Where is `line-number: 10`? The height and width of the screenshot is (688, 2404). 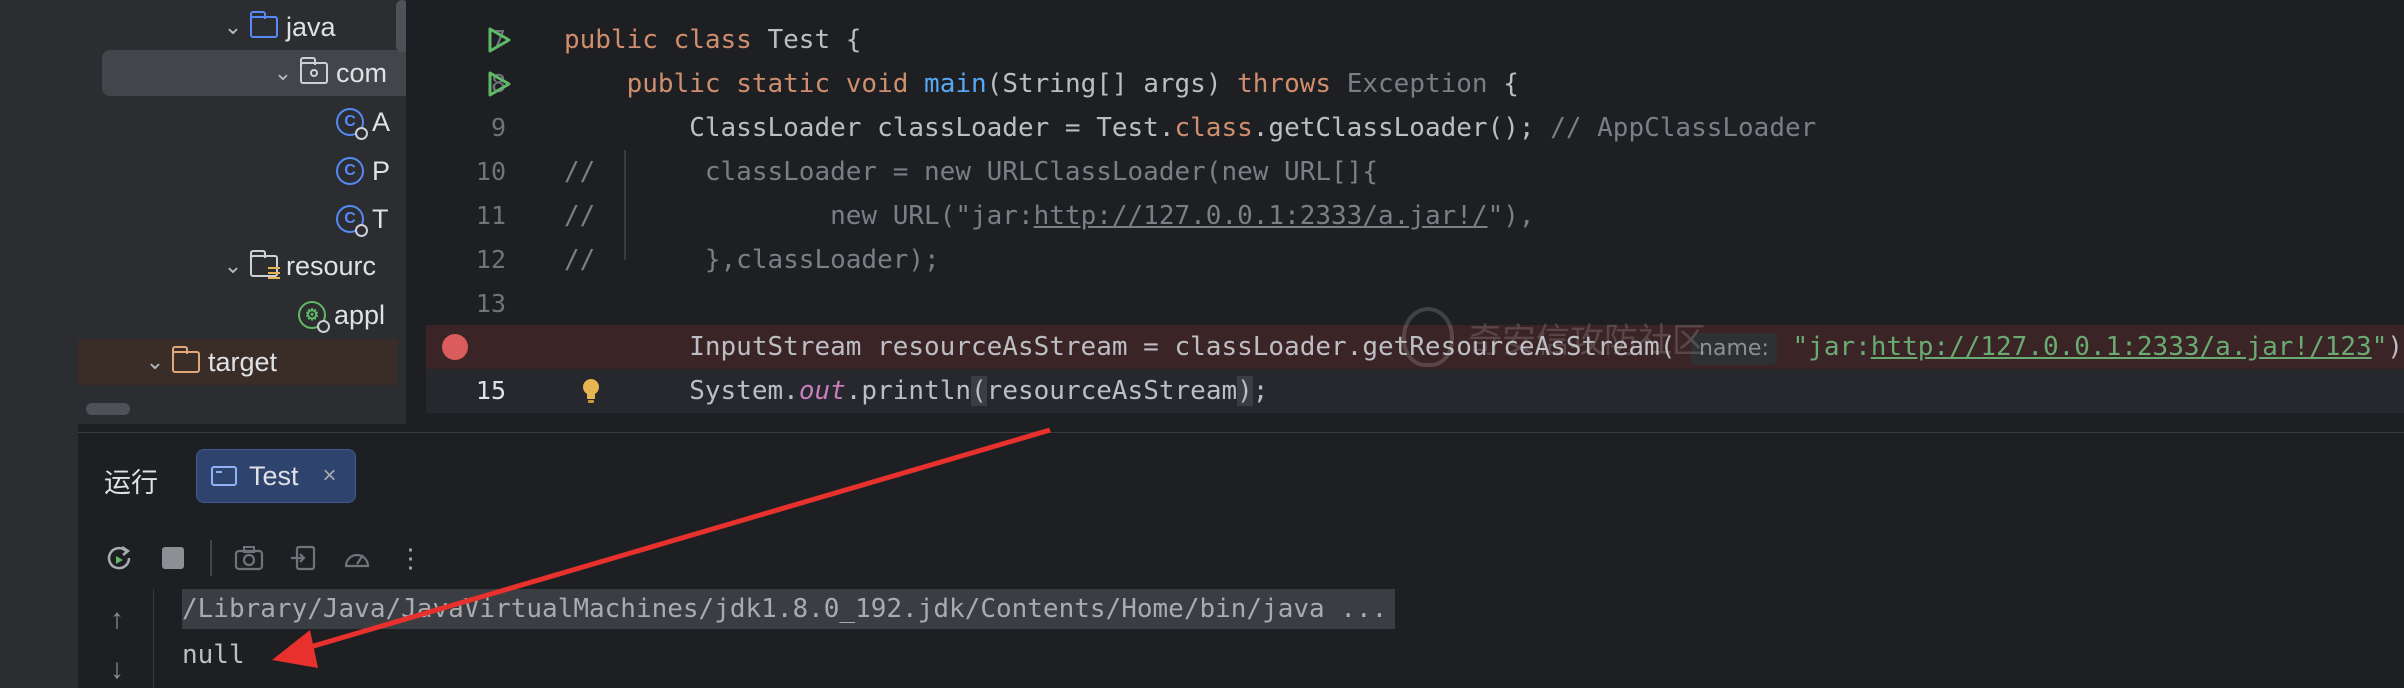 line-number: 10 is located at coordinates (490, 171).